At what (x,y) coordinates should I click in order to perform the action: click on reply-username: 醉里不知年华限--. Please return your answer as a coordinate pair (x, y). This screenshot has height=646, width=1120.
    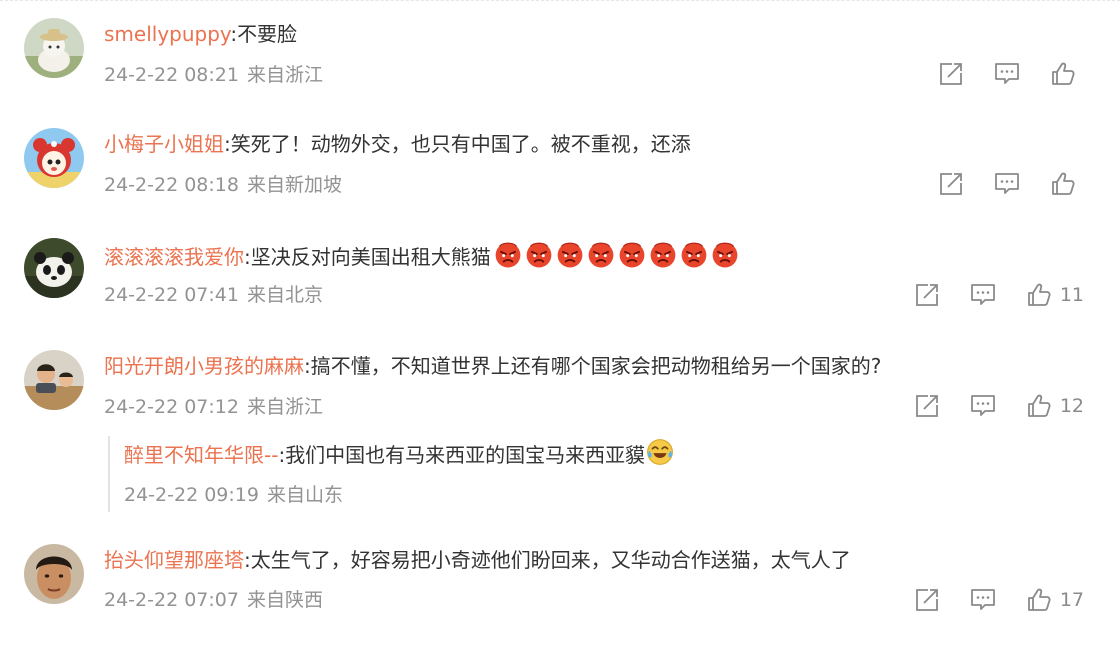
    Looking at the image, I should click on (201, 455).